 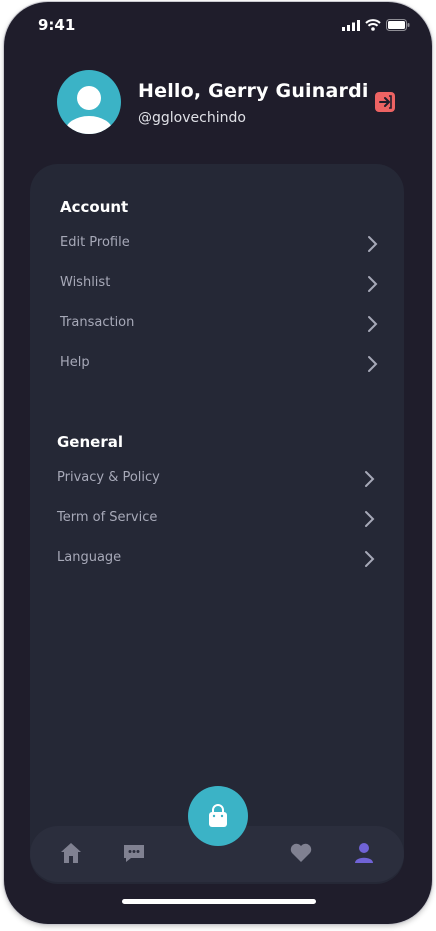 I want to click on home-indicator, so click(x=219, y=901).